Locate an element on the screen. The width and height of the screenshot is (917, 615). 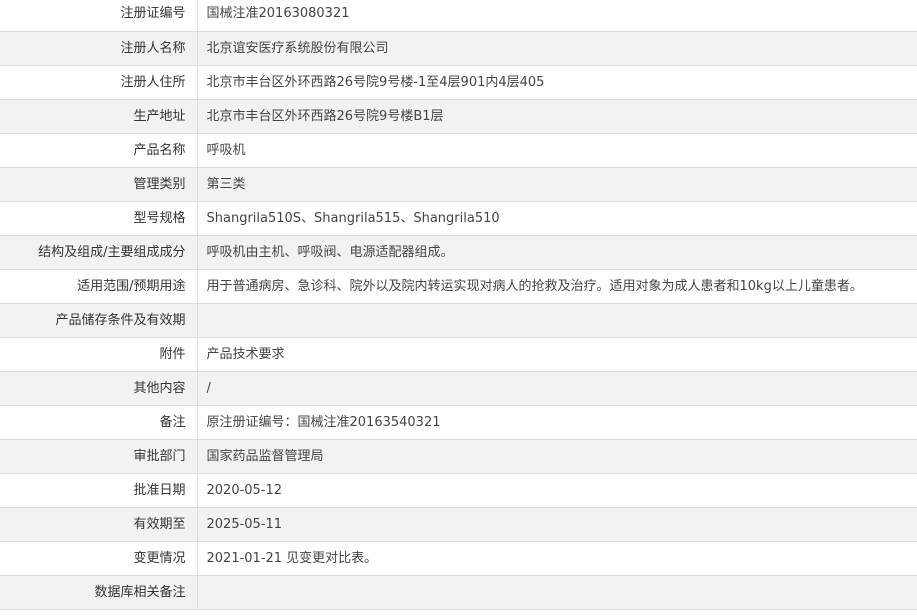
registrant-address-value: 北京市丰台区外环西路26号院9号楼-1至4层901内4层405 is located at coordinates (557, 82).